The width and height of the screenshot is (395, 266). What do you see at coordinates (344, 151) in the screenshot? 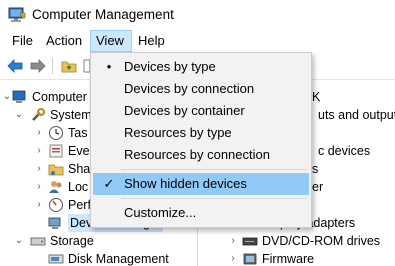
I see `device-category-label: c devices` at bounding box center [344, 151].